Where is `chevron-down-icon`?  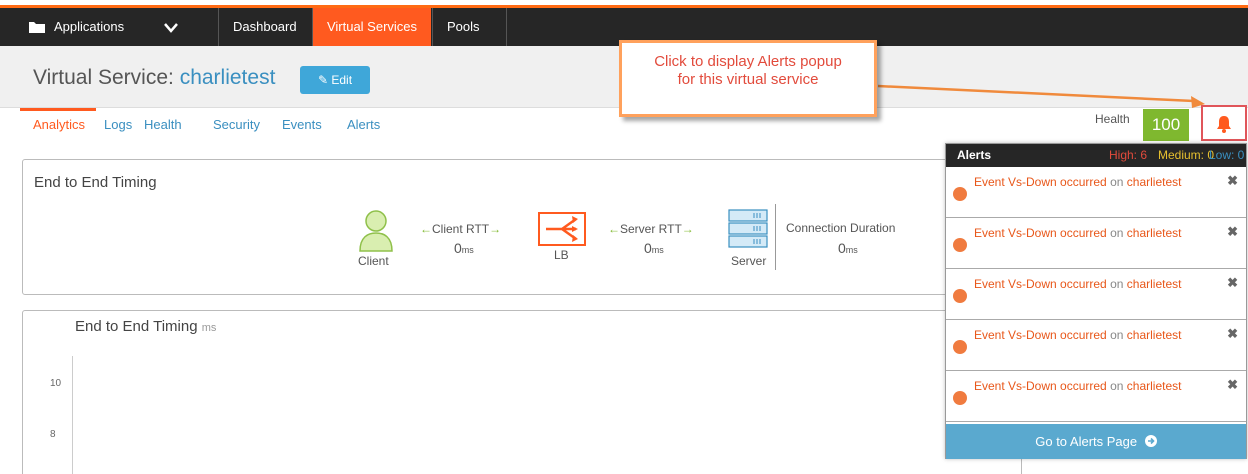
chevron-down-icon is located at coordinates (171, 28).